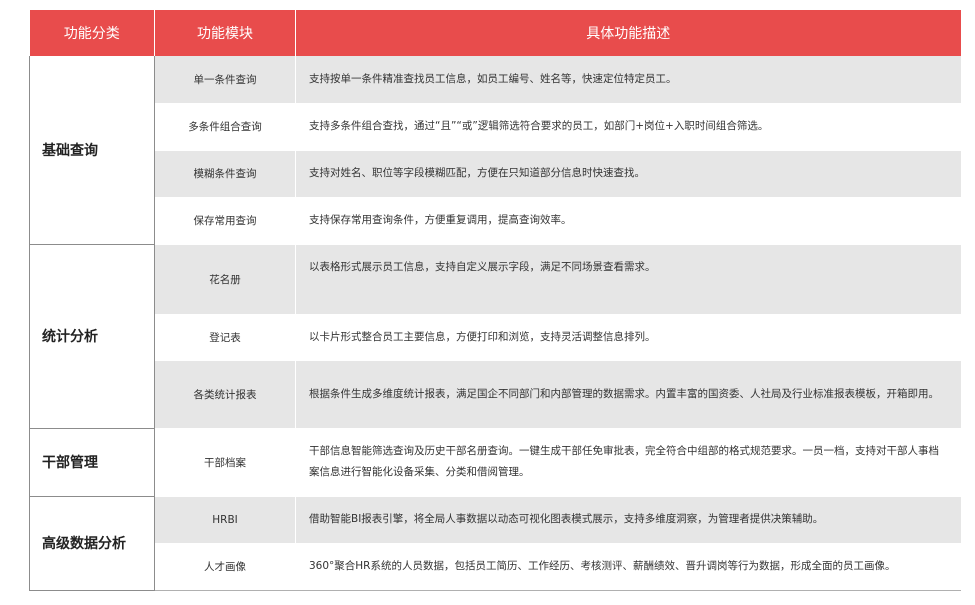 Image resolution: width=975 pixels, height=605 pixels. Describe the element at coordinates (92, 33) in the screenshot. I see `header-category: 功能分类` at that location.